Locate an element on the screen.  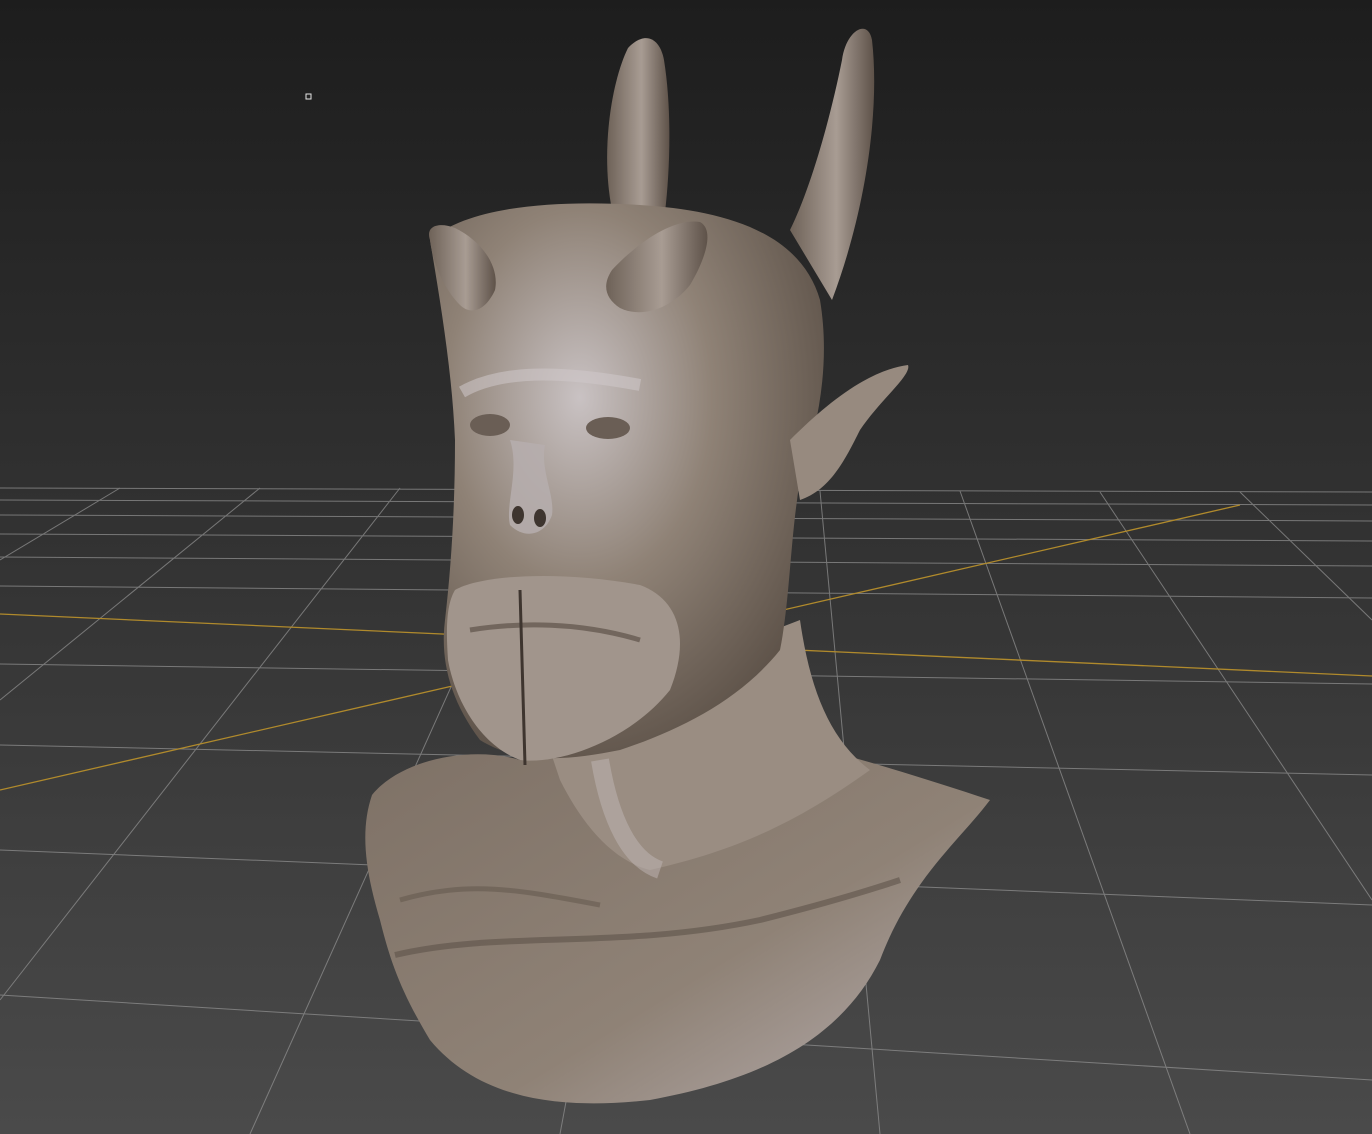
left-eye is located at coordinates (490, 425).